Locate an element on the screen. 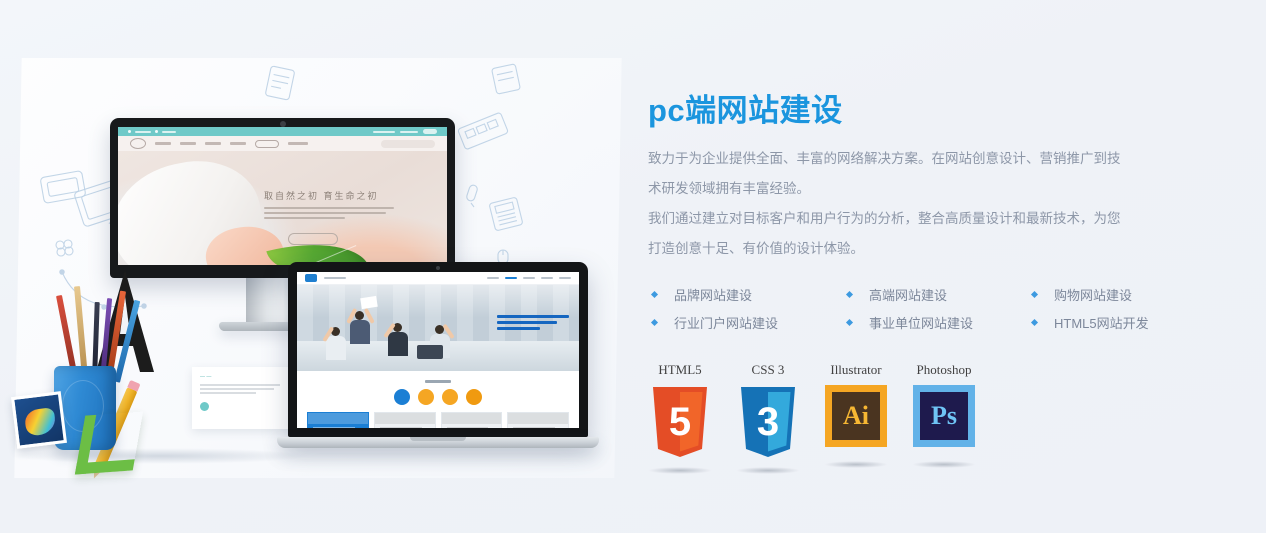  laptop-device is located at coordinates (438, 355).